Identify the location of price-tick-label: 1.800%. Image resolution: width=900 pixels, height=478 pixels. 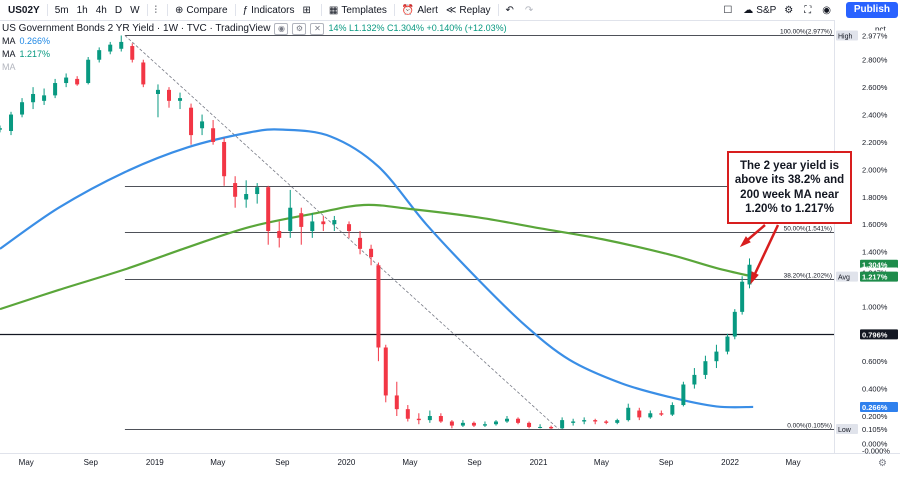
(875, 197).